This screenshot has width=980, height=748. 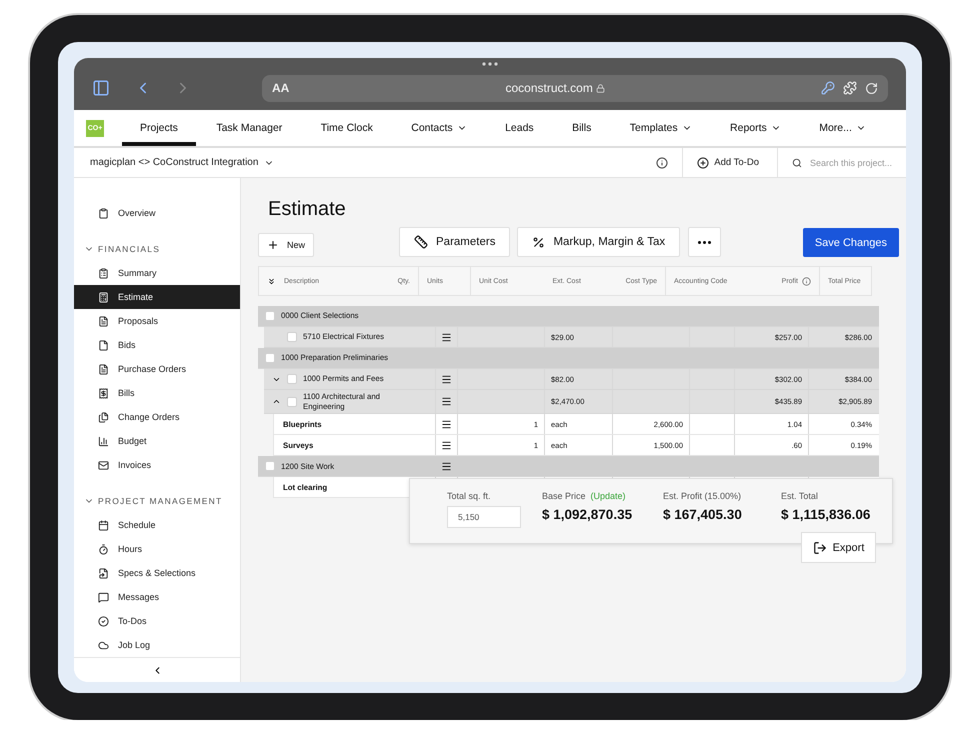 I want to click on sidebar-item: Schedule, so click(x=157, y=525).